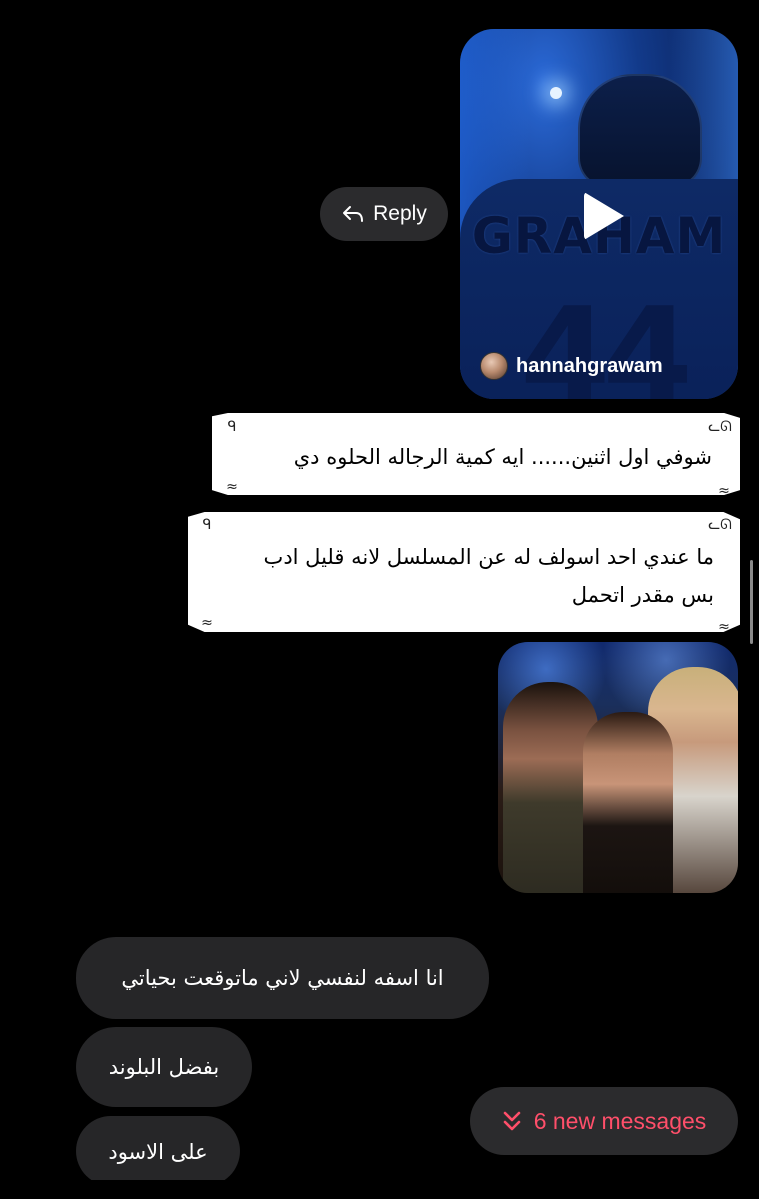  I want to click on shared-photo, so click(618, 767).